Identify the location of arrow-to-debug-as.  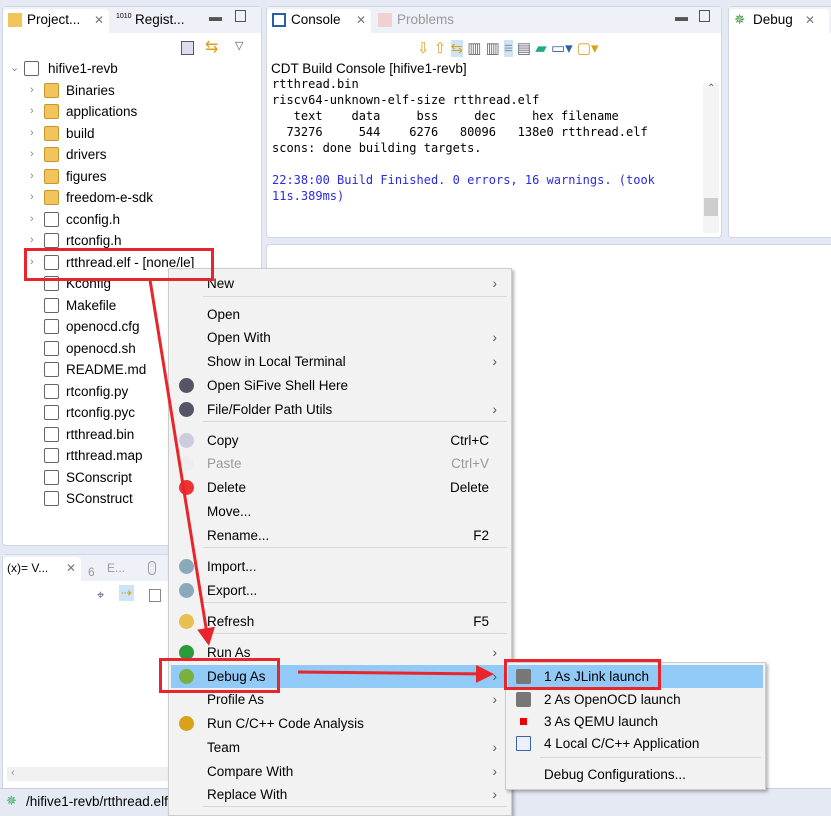
(181, 462).